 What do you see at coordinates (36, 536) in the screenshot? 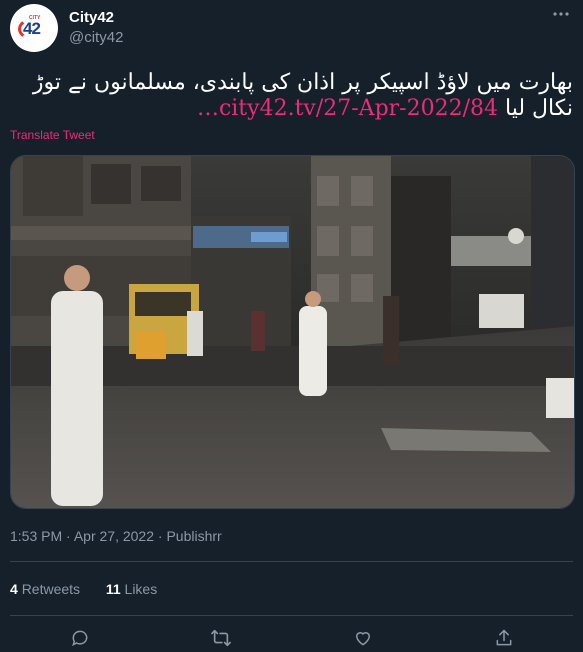
I see `tweet-time: 1:53 PM` at bounding box center [36, 536].